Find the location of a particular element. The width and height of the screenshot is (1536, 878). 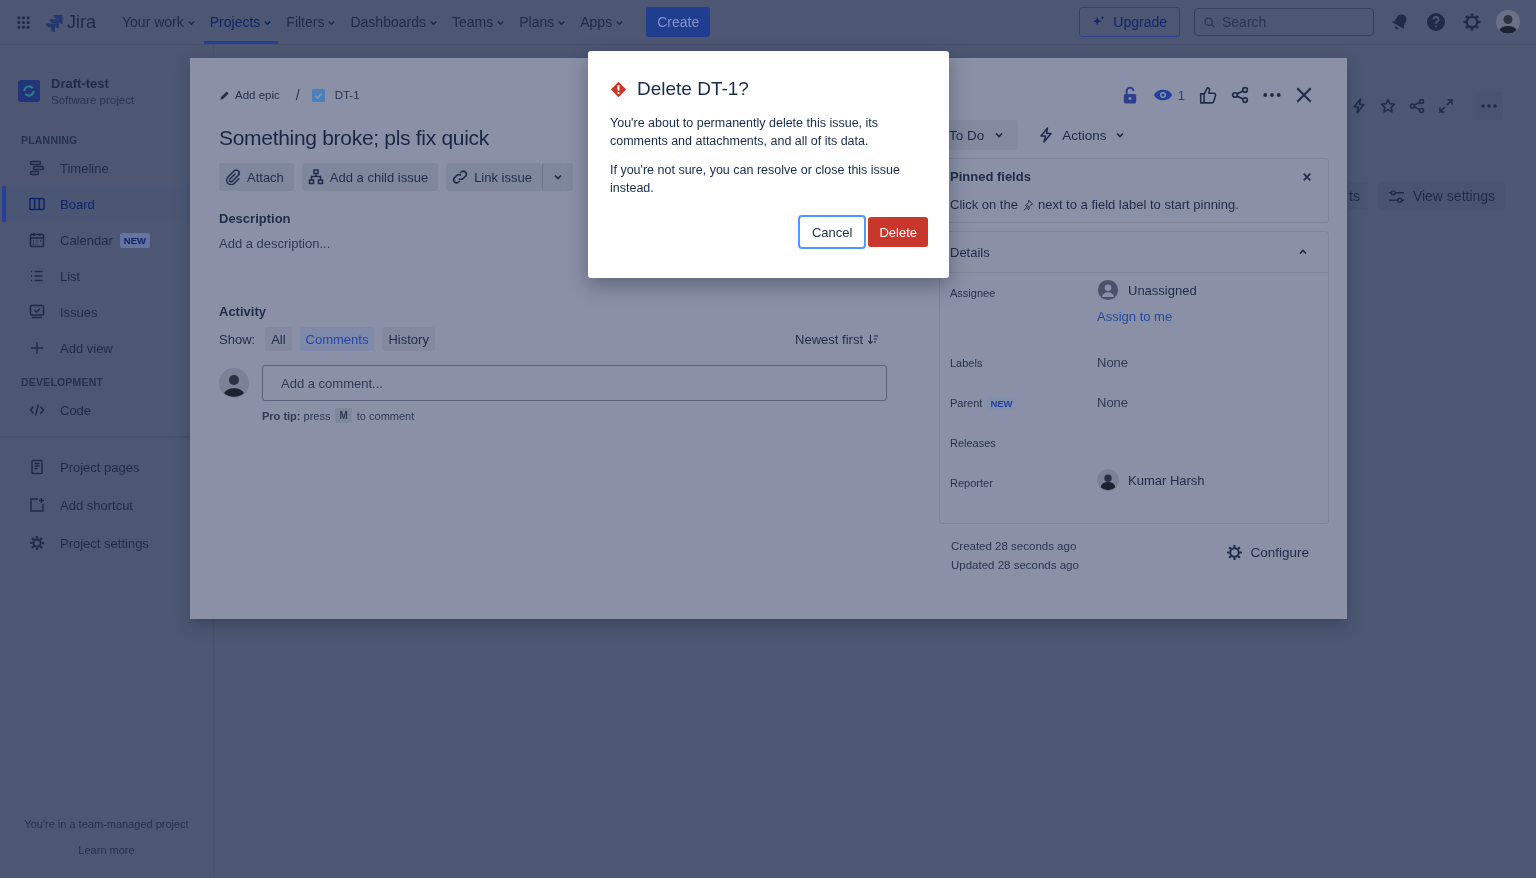

issue-key-link: DT-1 is located at coordinates (347, 95).